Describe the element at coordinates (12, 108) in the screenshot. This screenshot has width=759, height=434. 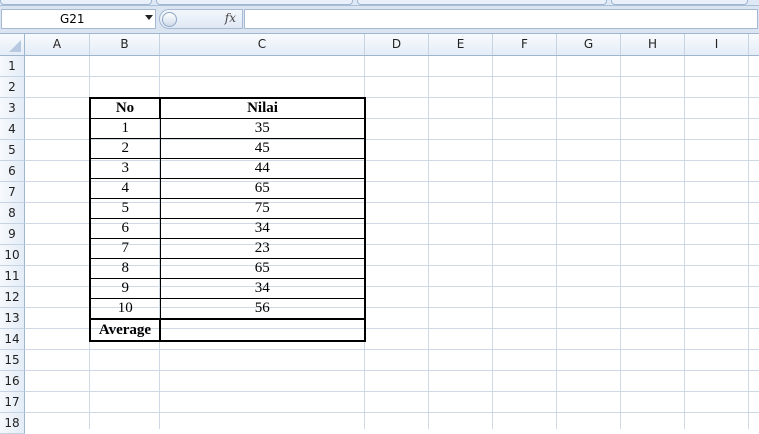
I see `row-header: 3` at that location.